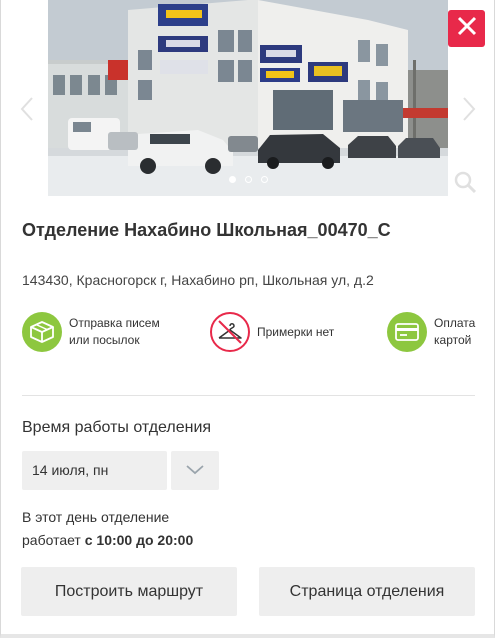 Image resolution: width=495 pixels, height=638 pixels. What do you see at coordinates (296, 331) in the screenshot?
I see `feature-fitting-line1: Примерки нет` at bounding box center [296, 331].